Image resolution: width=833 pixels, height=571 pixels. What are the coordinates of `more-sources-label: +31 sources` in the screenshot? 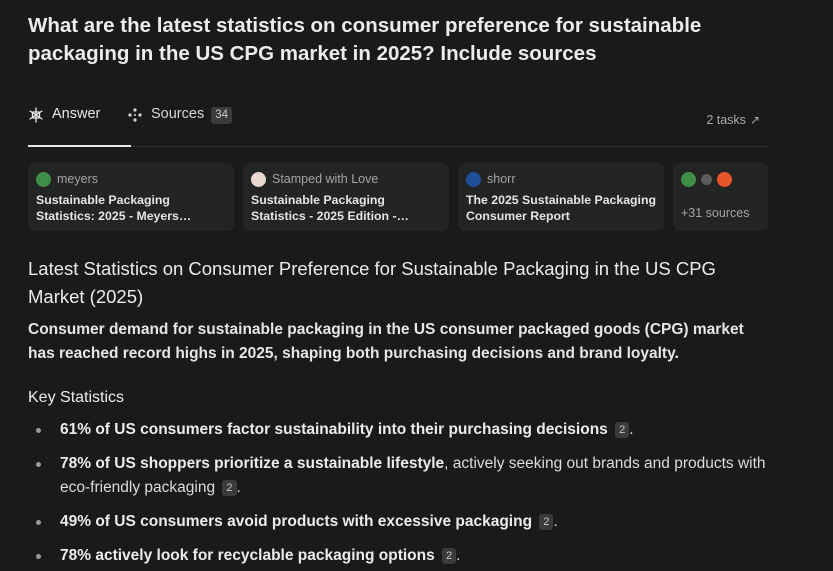 It's located at (715, 213).